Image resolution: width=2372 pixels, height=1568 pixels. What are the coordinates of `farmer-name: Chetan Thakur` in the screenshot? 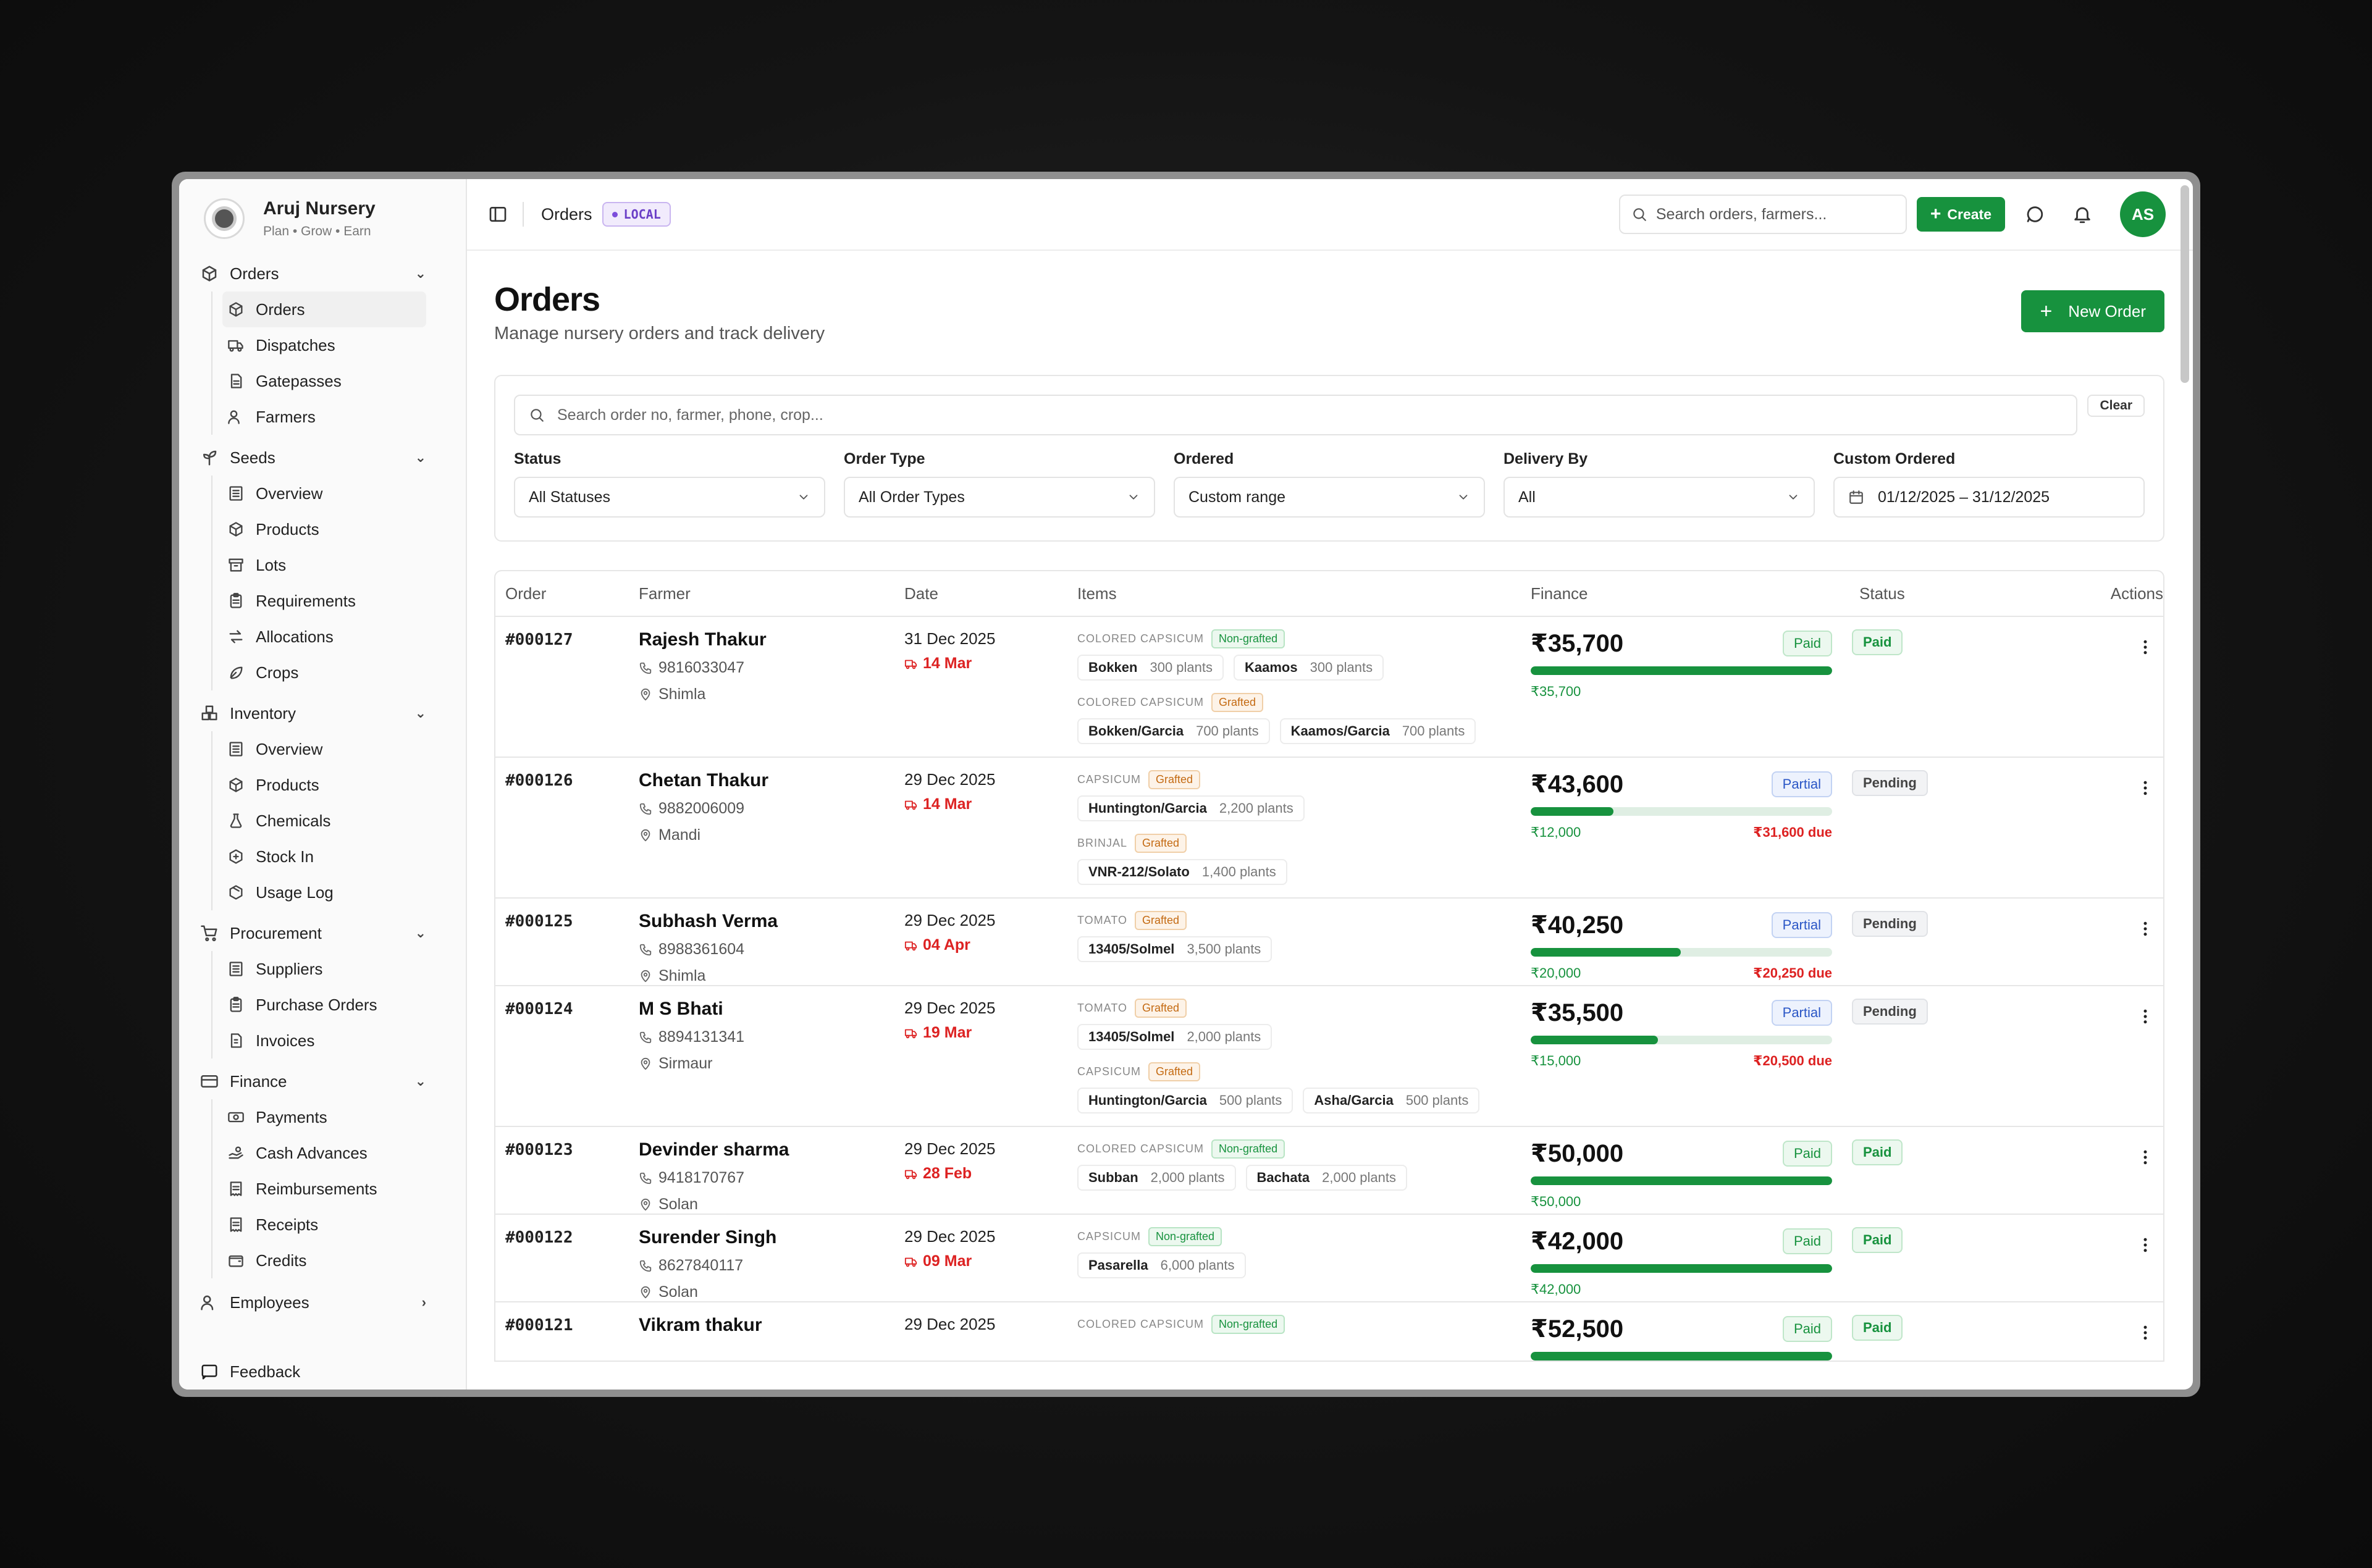 It's located at (704, 780).